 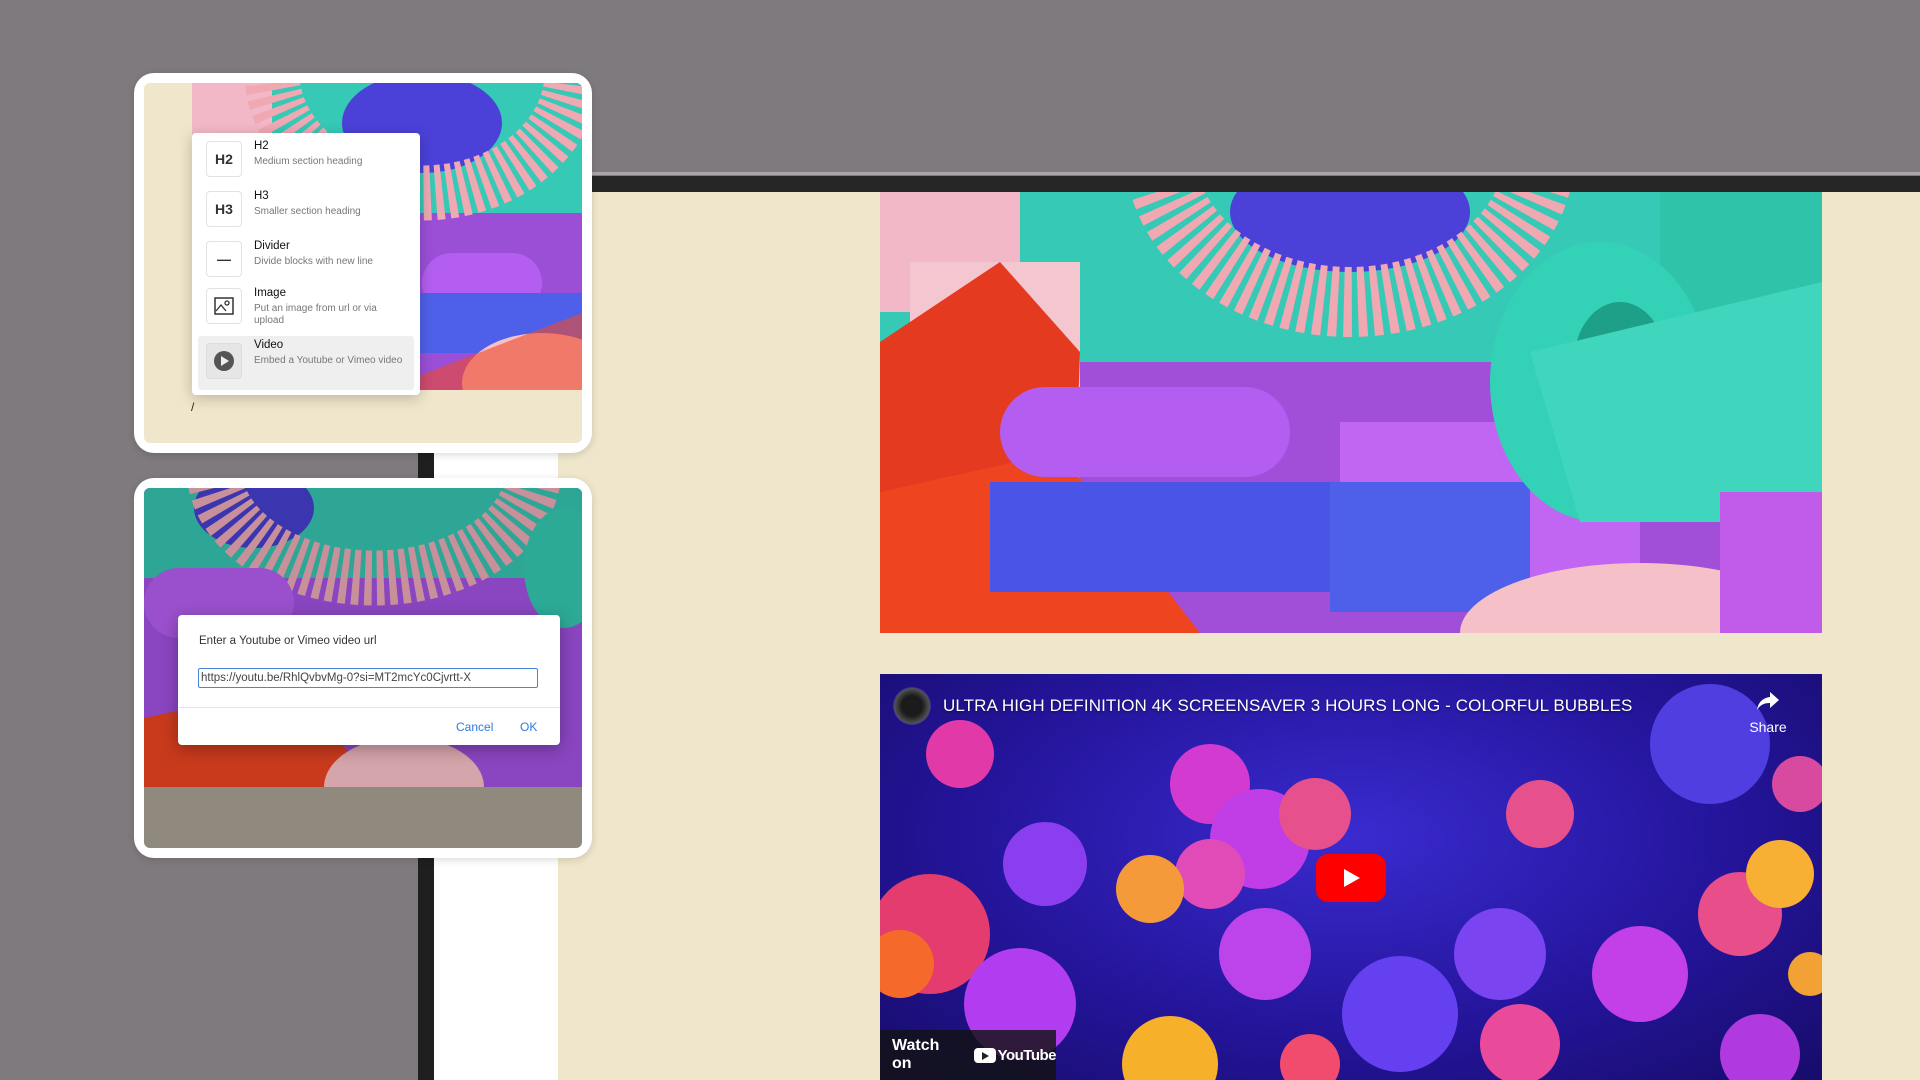 What do you see at coordinates (528, 727) in the screenshot?
I see `ok-button: OK` at bounding box center [528, 727].